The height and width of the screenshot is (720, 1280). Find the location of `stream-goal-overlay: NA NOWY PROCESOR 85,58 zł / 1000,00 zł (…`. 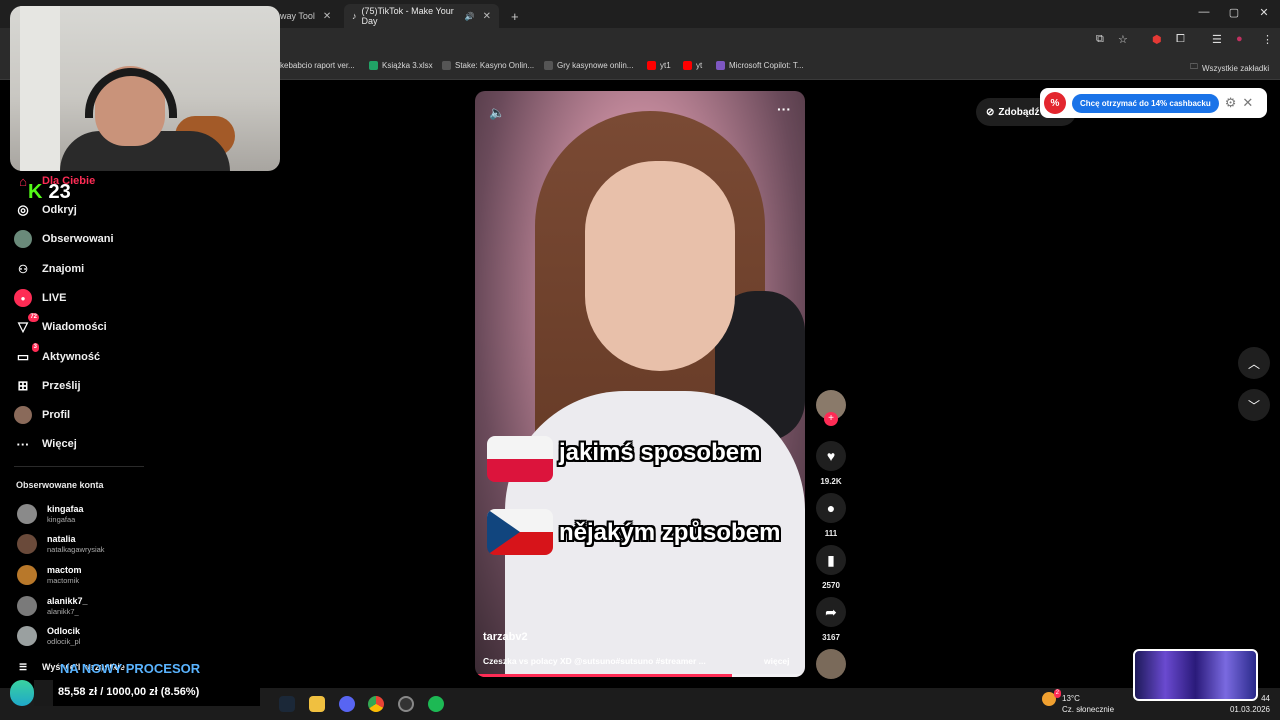

stream-goal-overlay: NA NOWY PROCESOR 85,58 zł / 1000,00 zł (… is located at coordinates (135, 685).